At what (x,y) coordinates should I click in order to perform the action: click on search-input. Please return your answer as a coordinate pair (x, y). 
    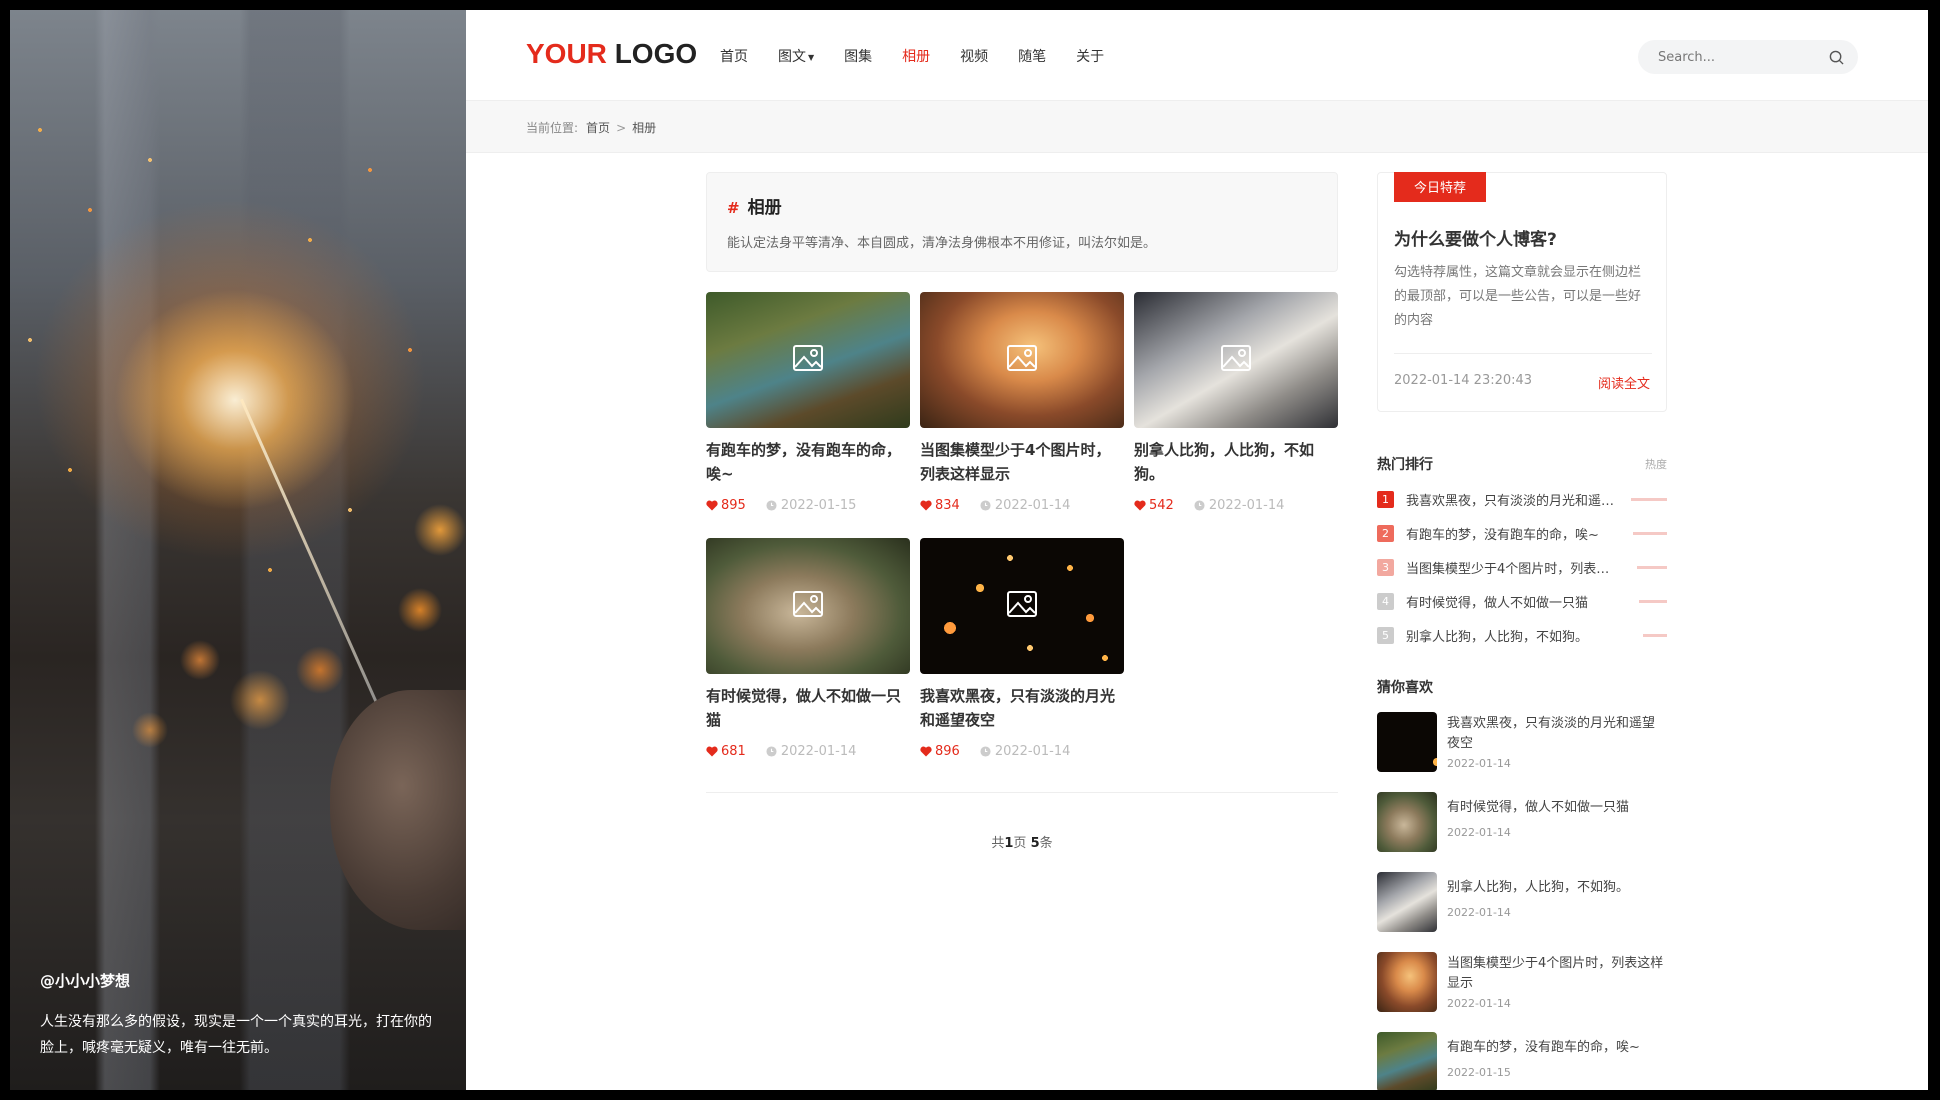
    Looking at the image, I should click on (1723, 57).